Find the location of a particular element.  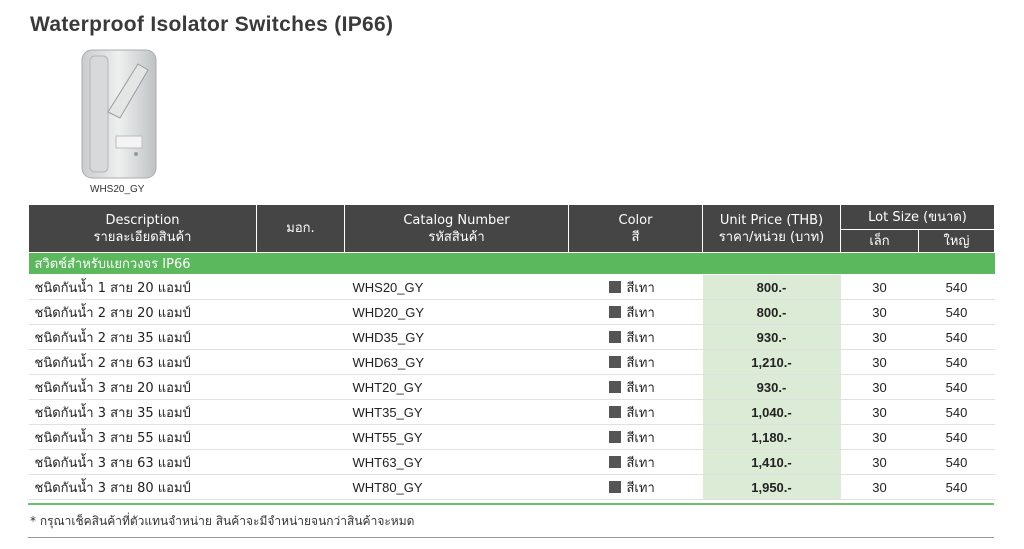

row-unit-price: 930.- is located at coordinates (771, 387).